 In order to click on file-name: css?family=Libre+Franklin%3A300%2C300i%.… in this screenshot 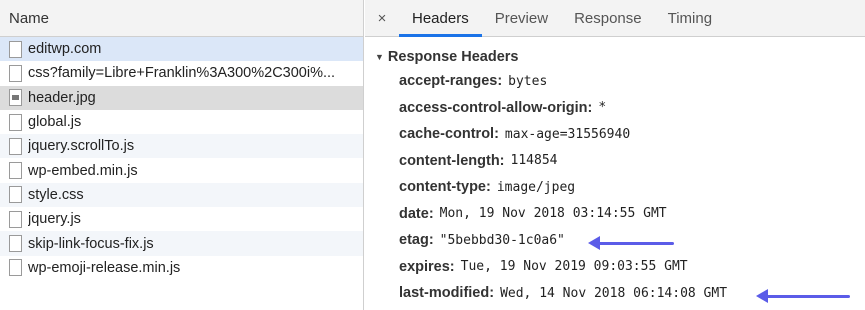, I will do `click(182, 73)`.